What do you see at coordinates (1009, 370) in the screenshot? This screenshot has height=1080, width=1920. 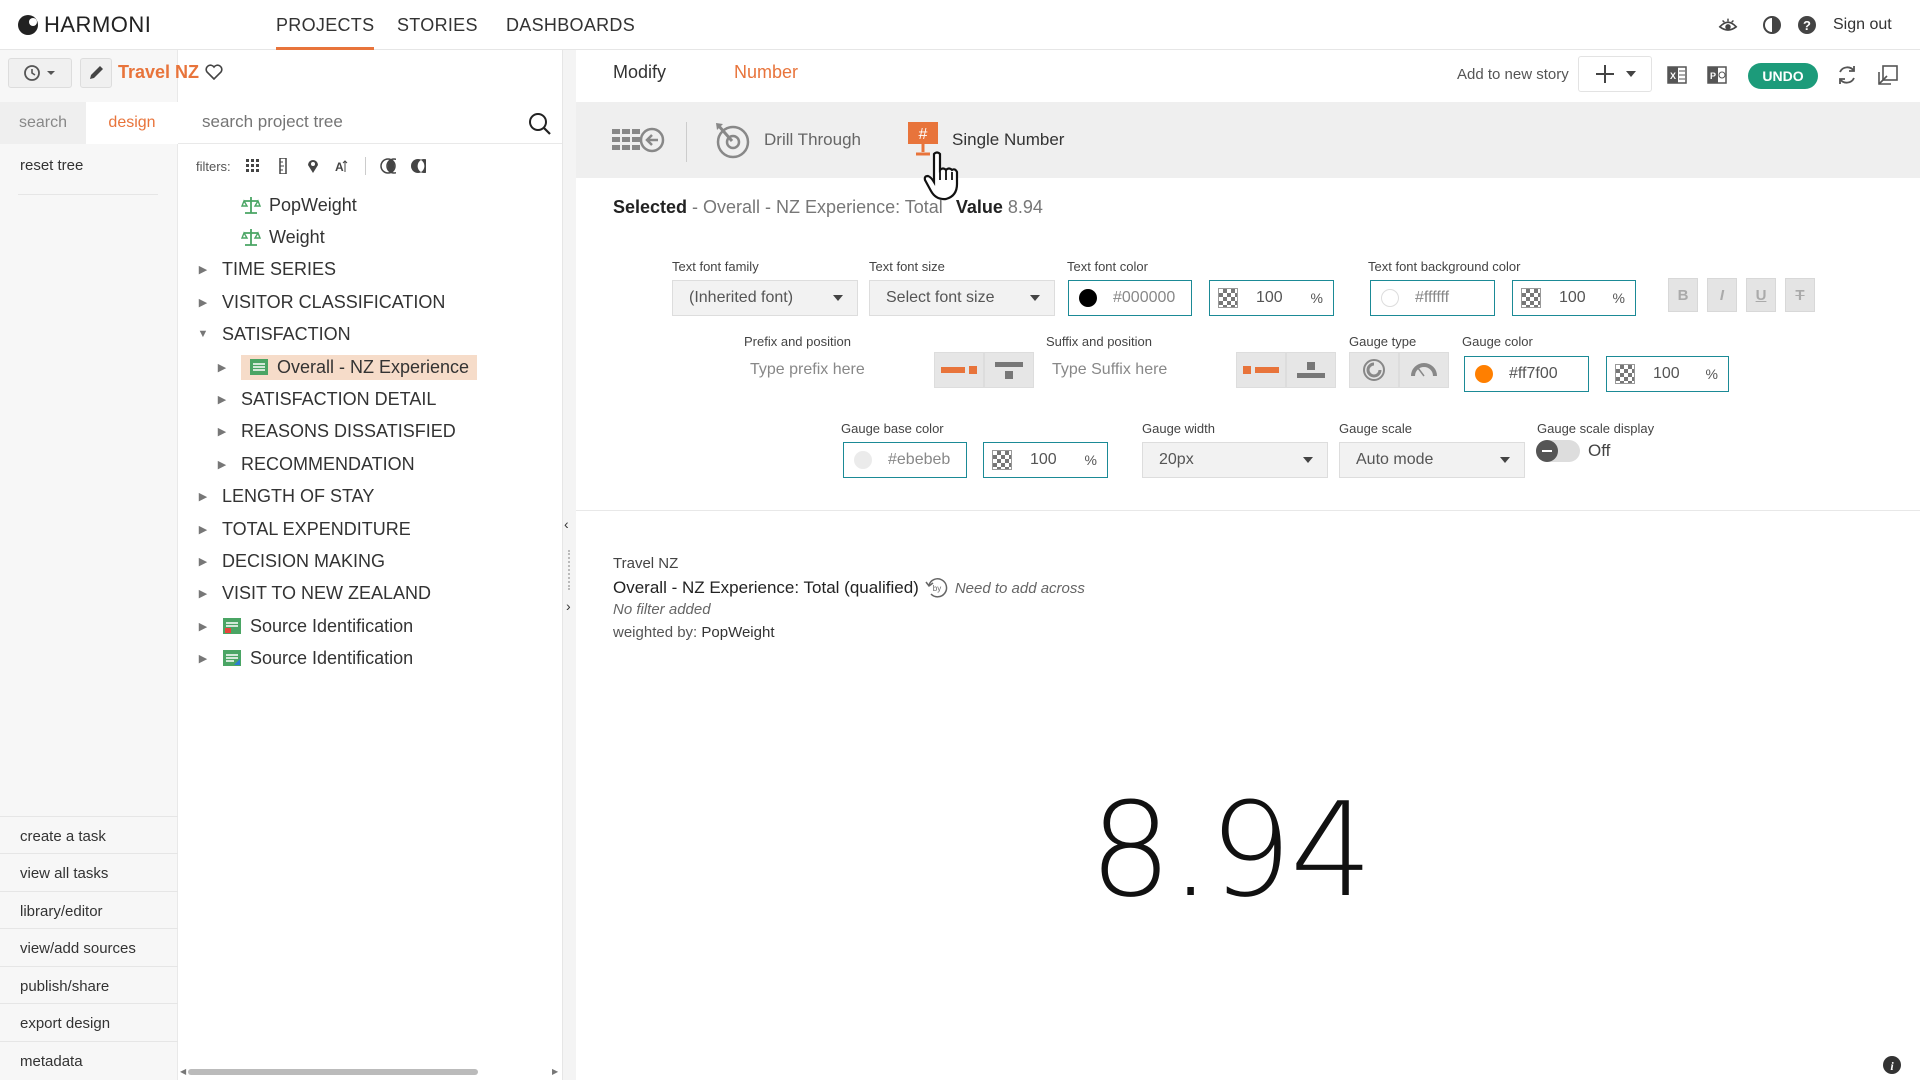 I see `prefix-position-top-button` at bounding box center [1009, 370].